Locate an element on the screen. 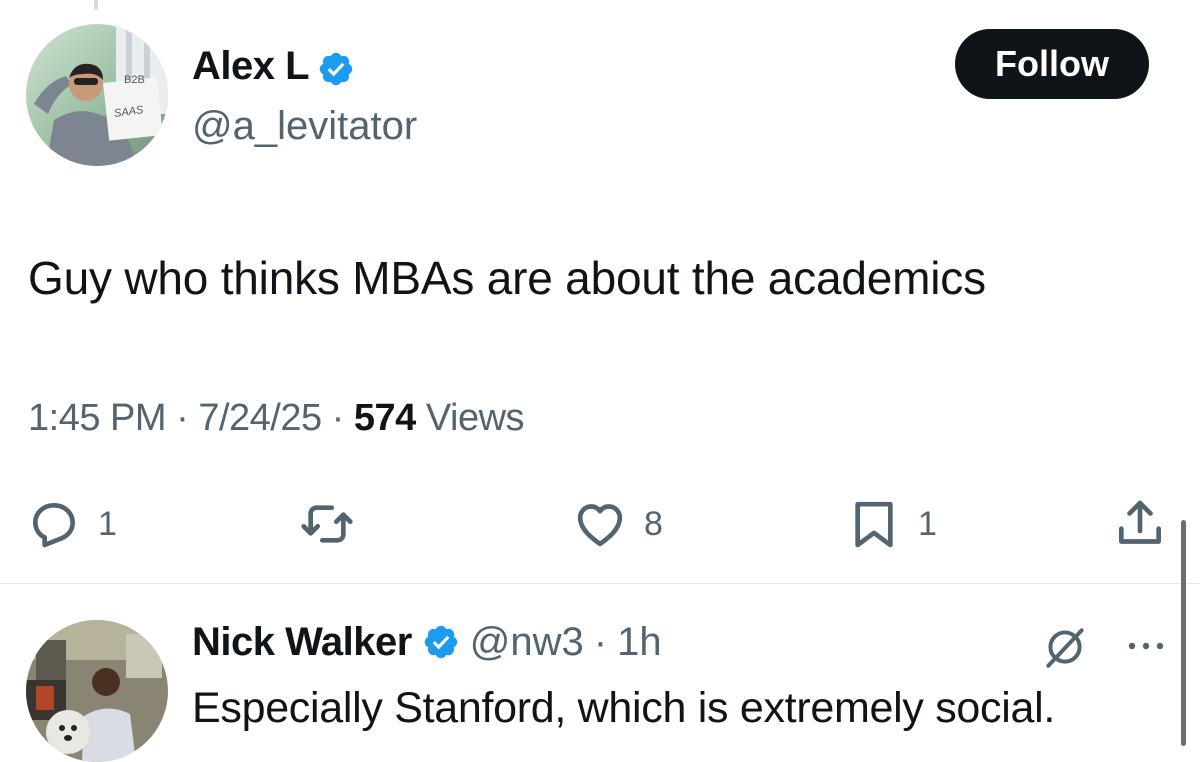  reply-count: 1 is located at coordinates (107, 523).